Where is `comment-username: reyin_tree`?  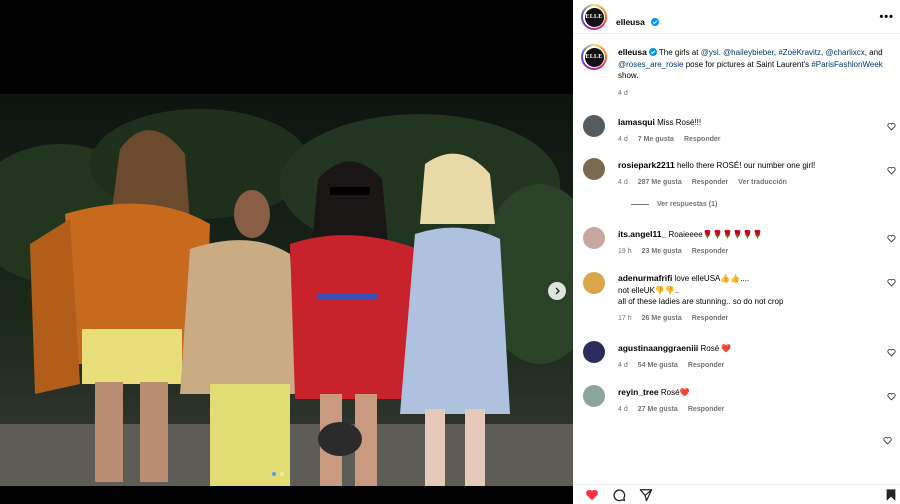 comment-username: reyin_tree is located at coordinates (638, 392).